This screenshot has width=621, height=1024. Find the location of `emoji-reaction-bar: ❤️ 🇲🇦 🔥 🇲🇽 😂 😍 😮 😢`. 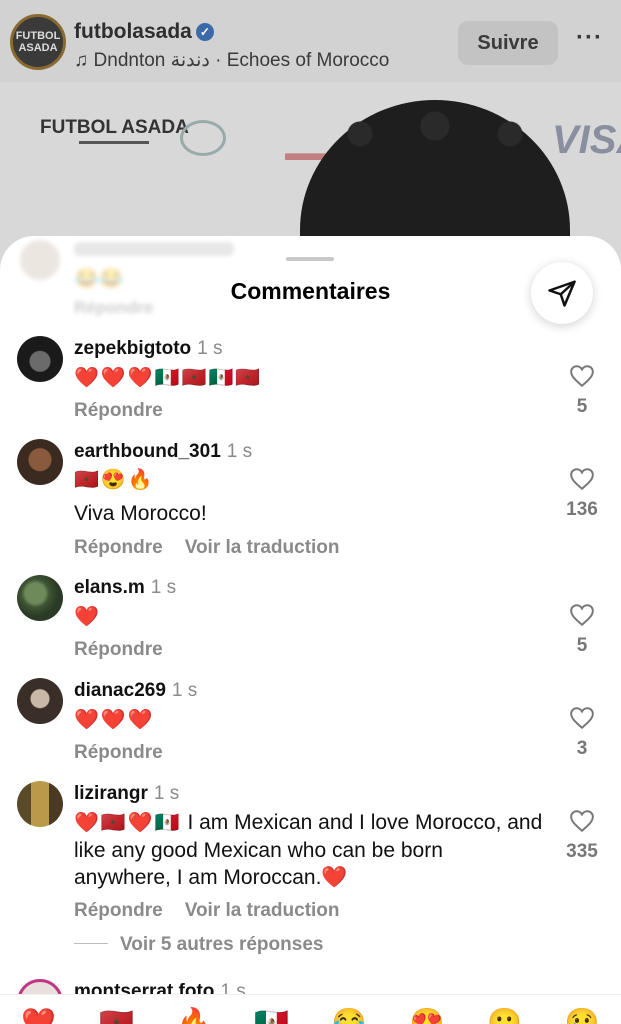

emoji-reaction-bar: ❤️ 🇲🇦 🔥 🇲🇽 😂 😍 😮 😢 is located at coordinates (310, 1009).